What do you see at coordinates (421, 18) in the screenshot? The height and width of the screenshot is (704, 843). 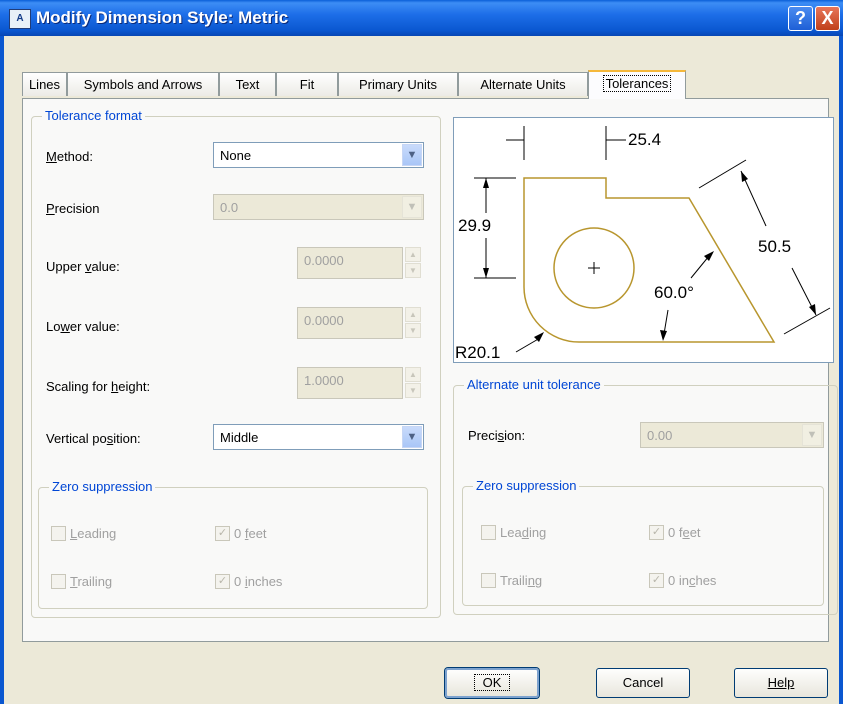 I see `title-bar: A Modify Dimension Style: Metric ? X` at bounding box center [421, 18].